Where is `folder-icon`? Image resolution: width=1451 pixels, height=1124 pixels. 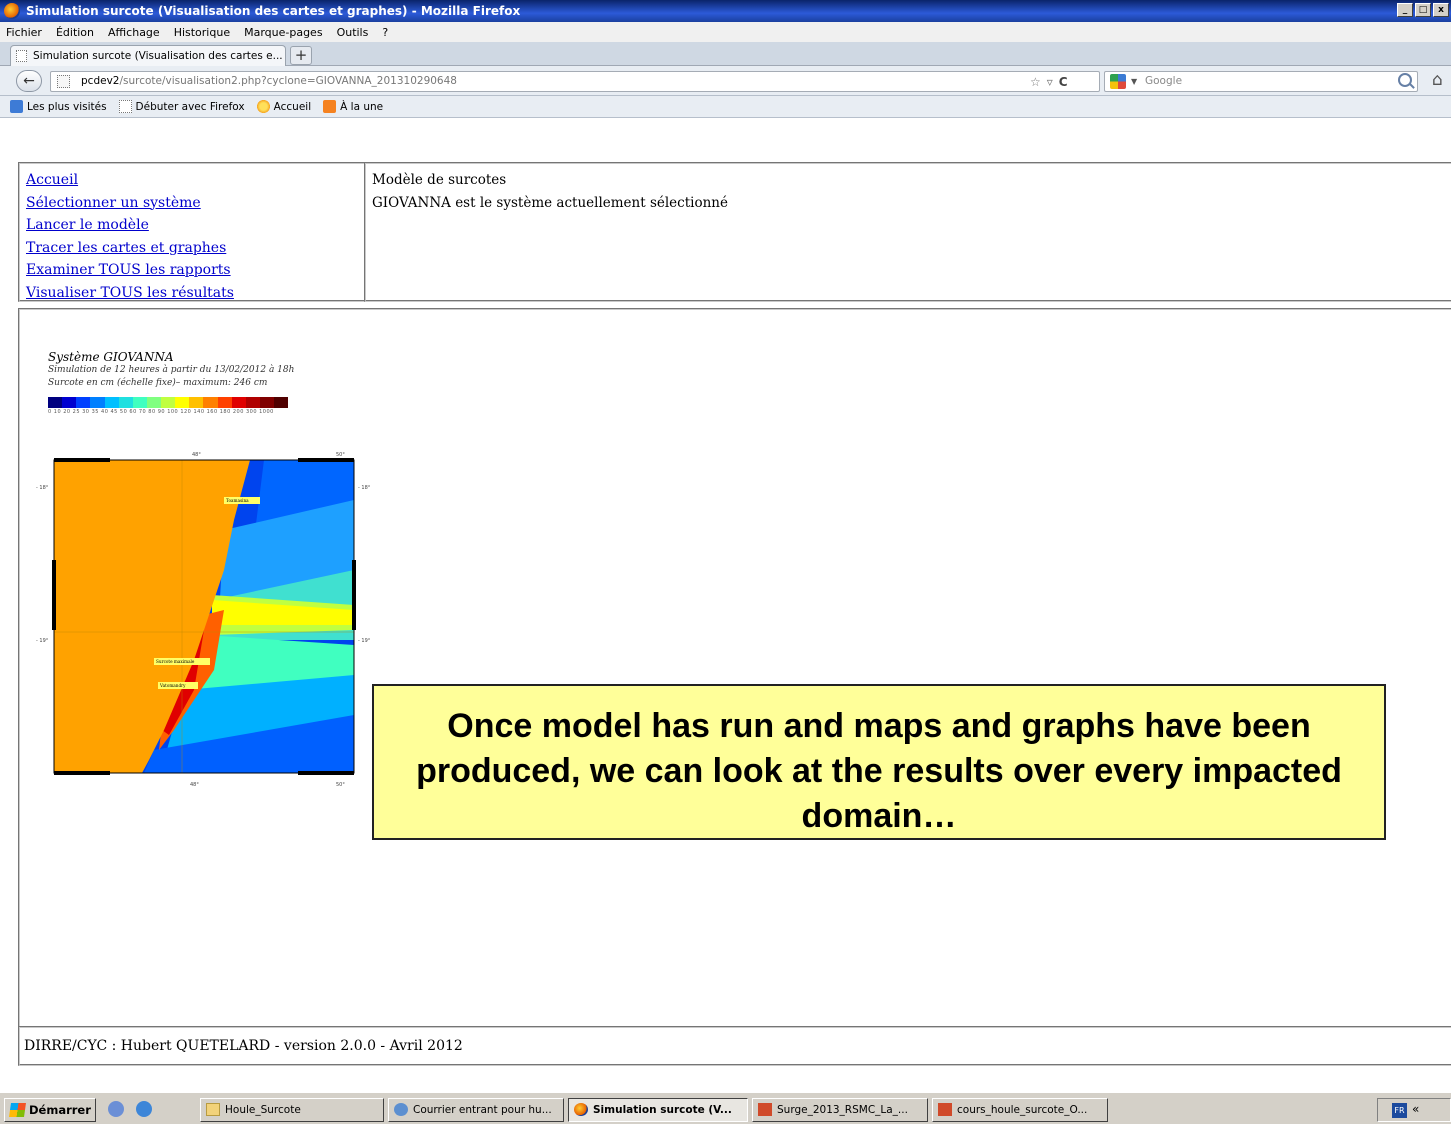
folder-icon is located at coordinates (213, 1109).